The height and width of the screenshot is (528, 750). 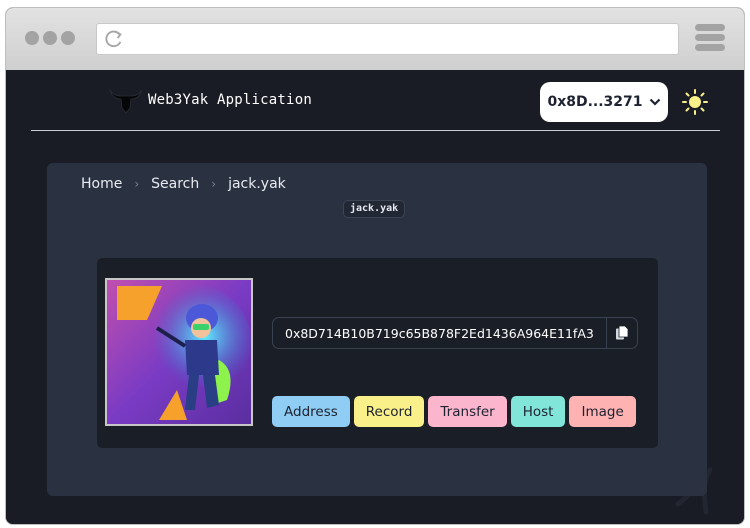 What do you see at coordinates (175, 184) in the screenshot?
I see `breadcrumb-search: Search` at bounding box center [175, 184].